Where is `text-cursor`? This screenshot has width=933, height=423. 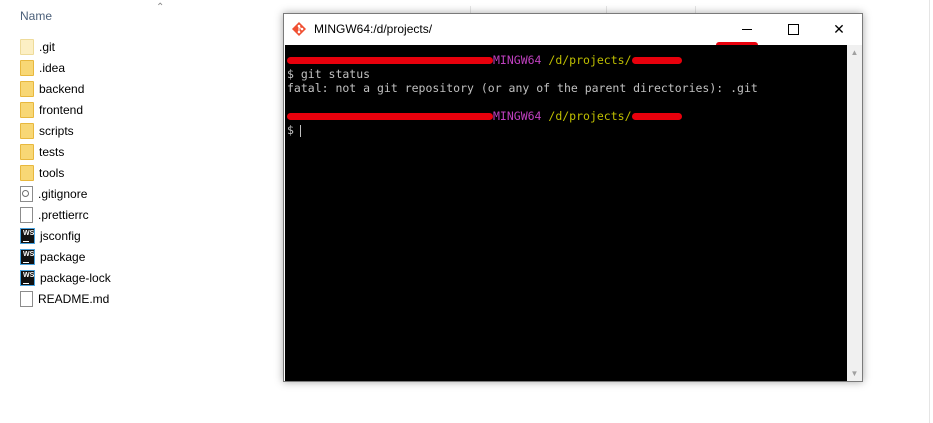
text-cursor is located at coordinates (300, 130).